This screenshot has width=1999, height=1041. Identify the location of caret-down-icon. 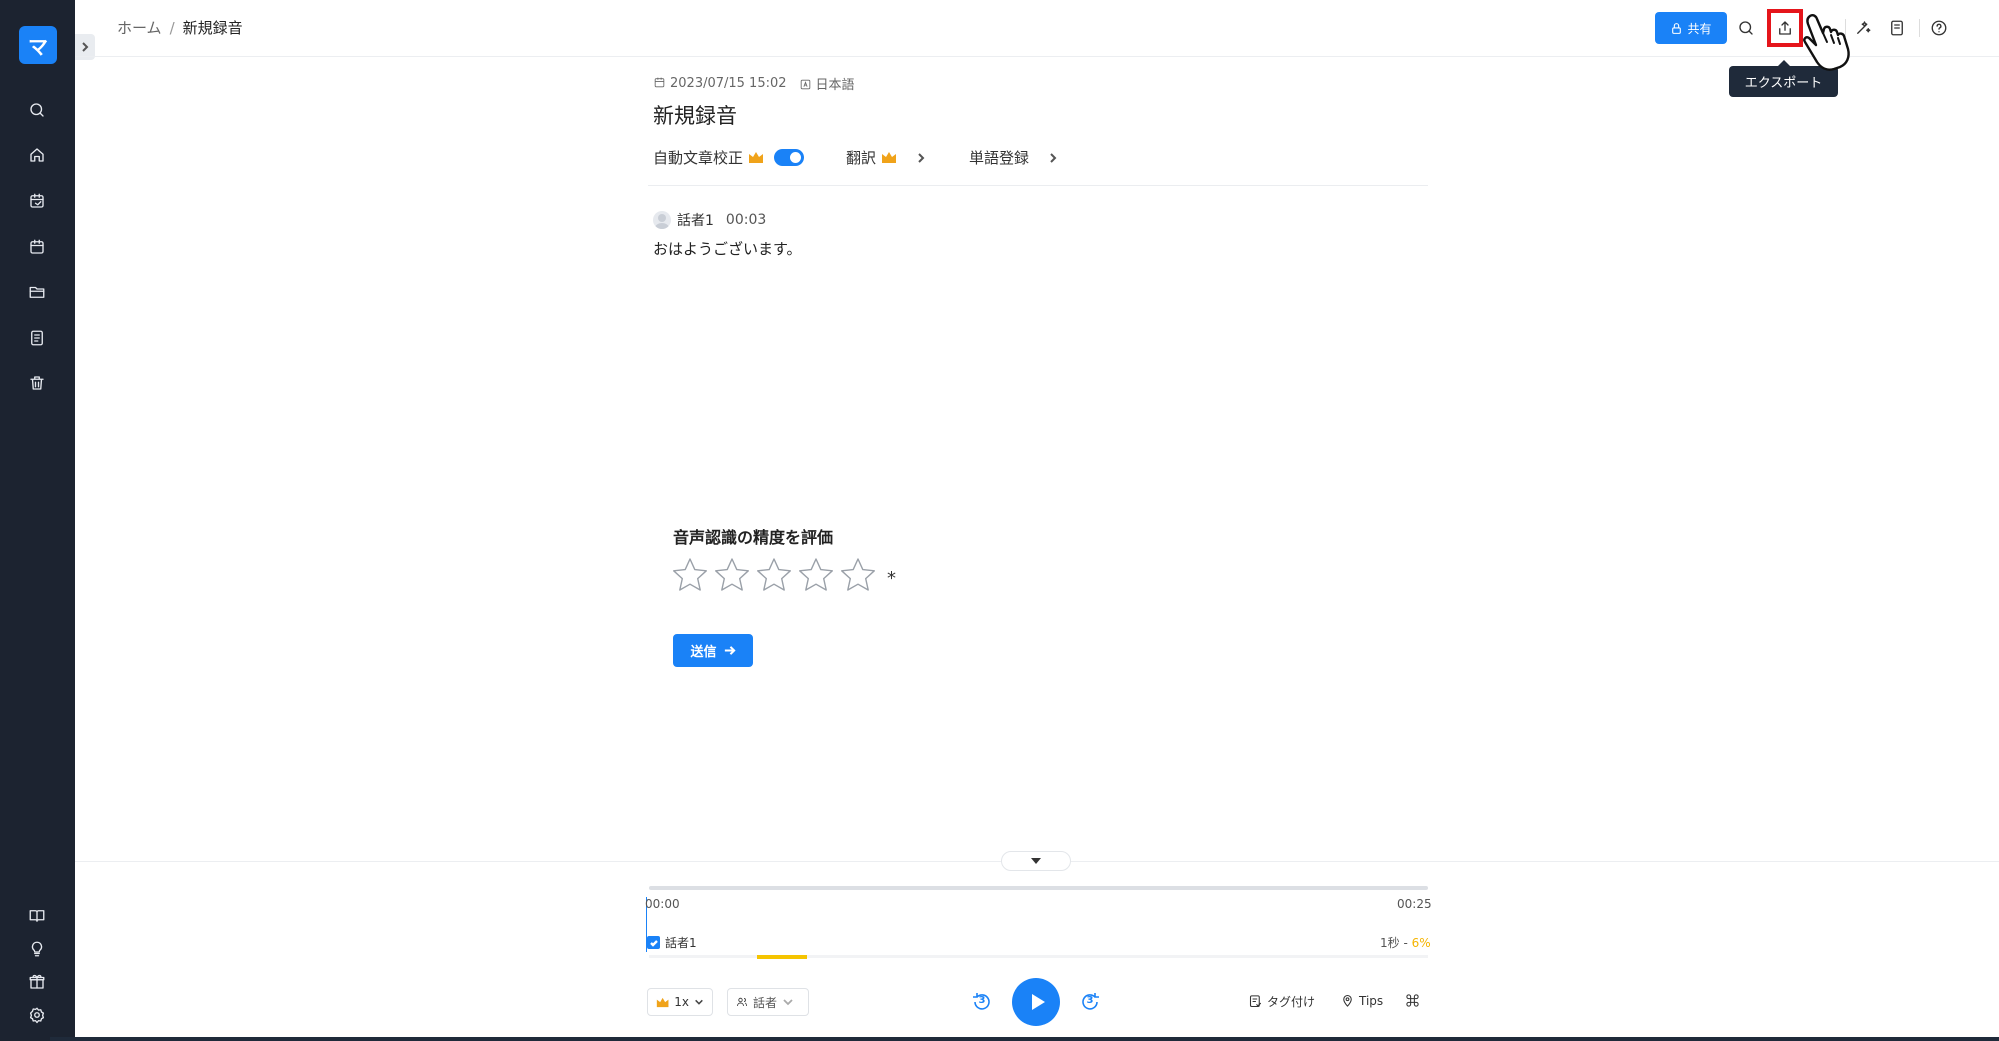
(1036, 861).